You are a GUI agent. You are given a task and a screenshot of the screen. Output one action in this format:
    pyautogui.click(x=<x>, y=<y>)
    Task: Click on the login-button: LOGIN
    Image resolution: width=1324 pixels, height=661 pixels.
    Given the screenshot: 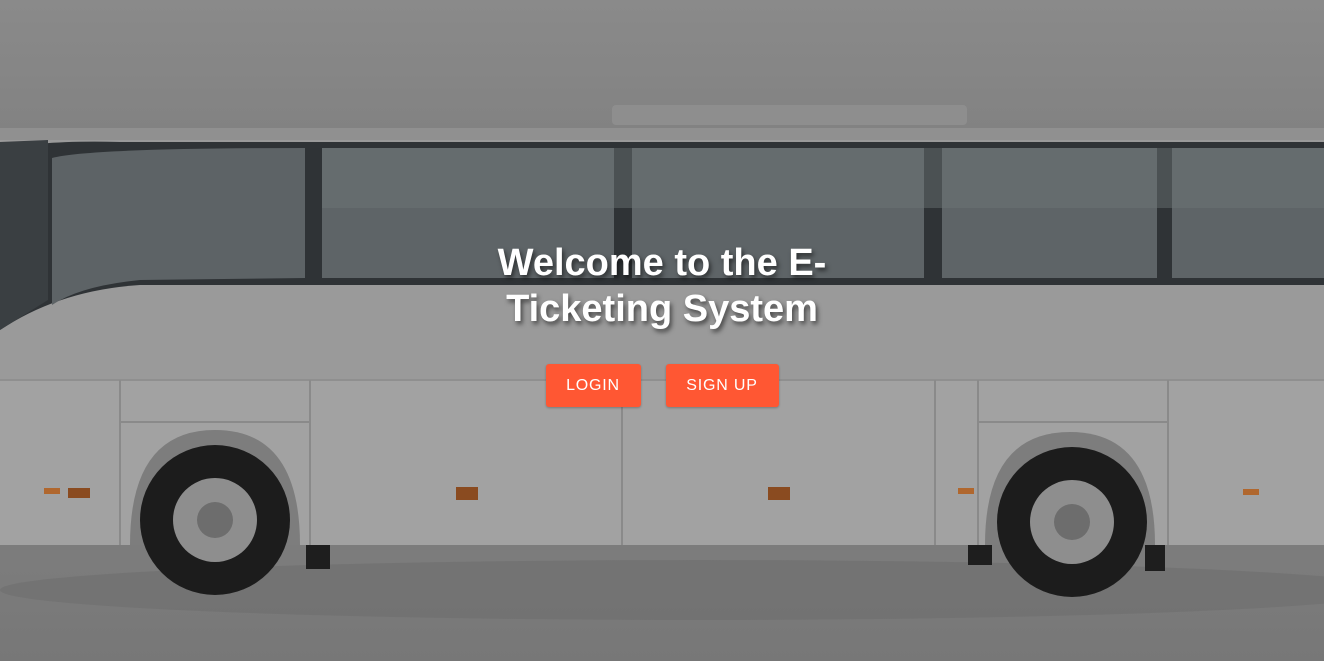 What is the action you would take?
    pyautogui.click(x=593, y=385)
    